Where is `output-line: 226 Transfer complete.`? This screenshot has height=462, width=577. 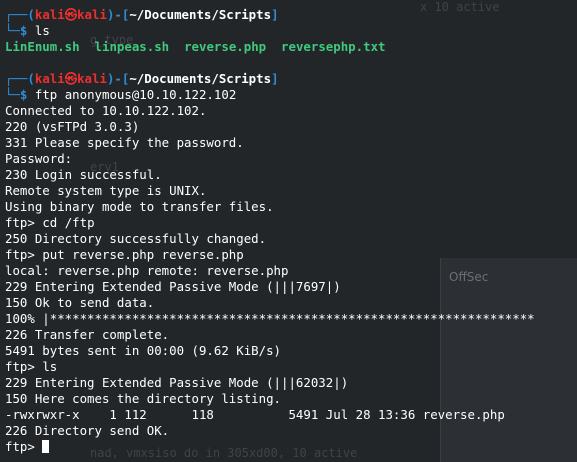
output-line: 226 Transfer complete. is located at coordinates (87, 334).